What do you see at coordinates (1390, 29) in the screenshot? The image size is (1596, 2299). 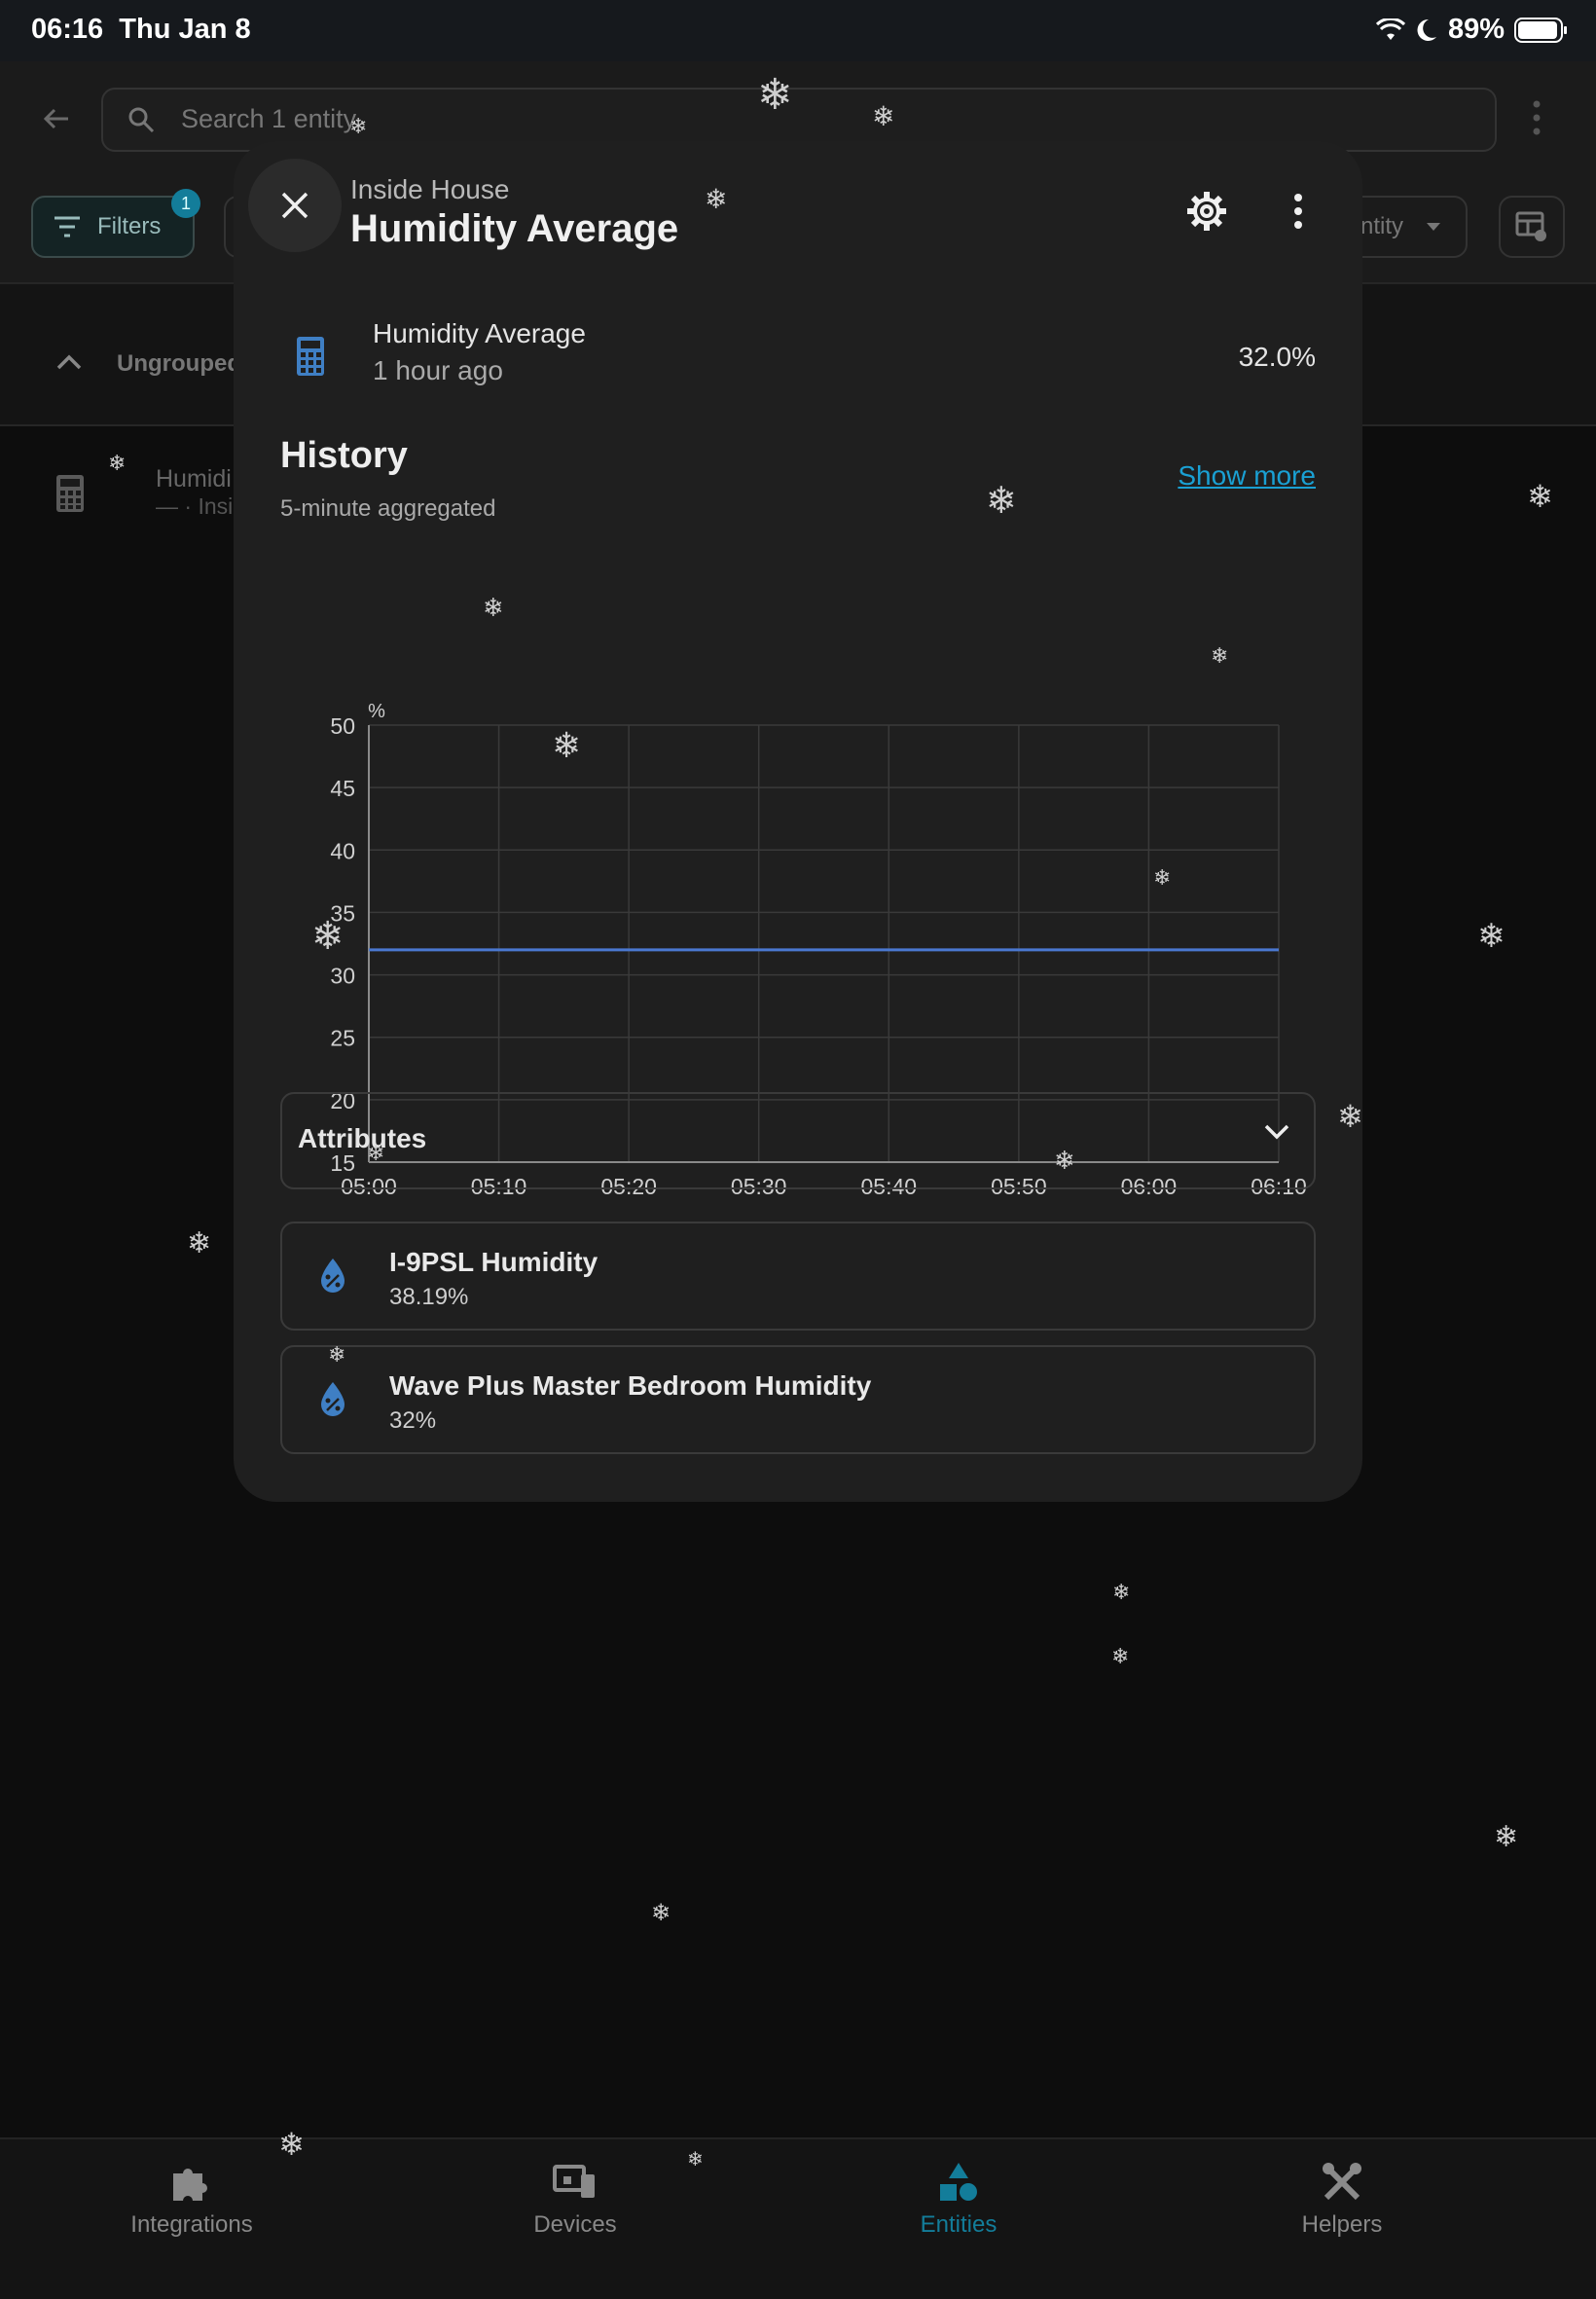 I see `wifi-icon` at bounding box center [1390, 29].